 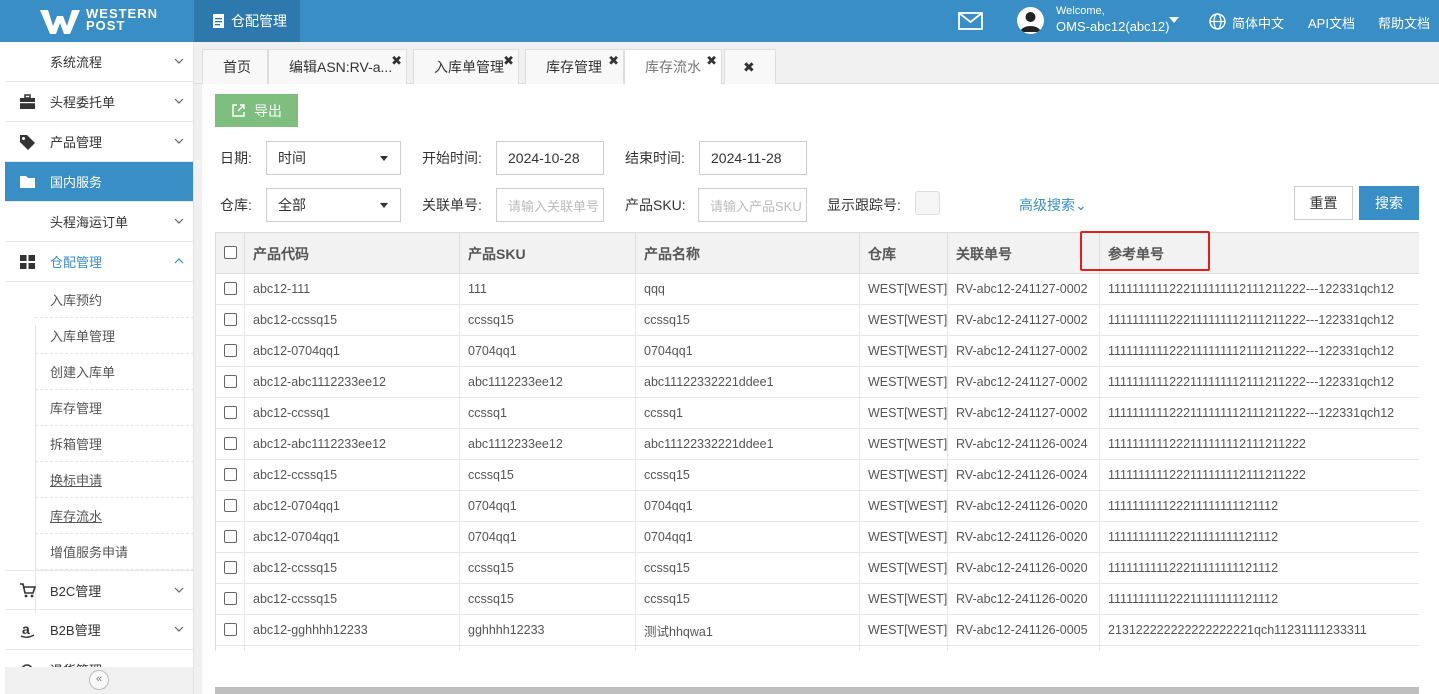 What do you see at coordinates (1217, 21) in the screenshot?
I see `globe-icon` at bounding box center [1217, 21].